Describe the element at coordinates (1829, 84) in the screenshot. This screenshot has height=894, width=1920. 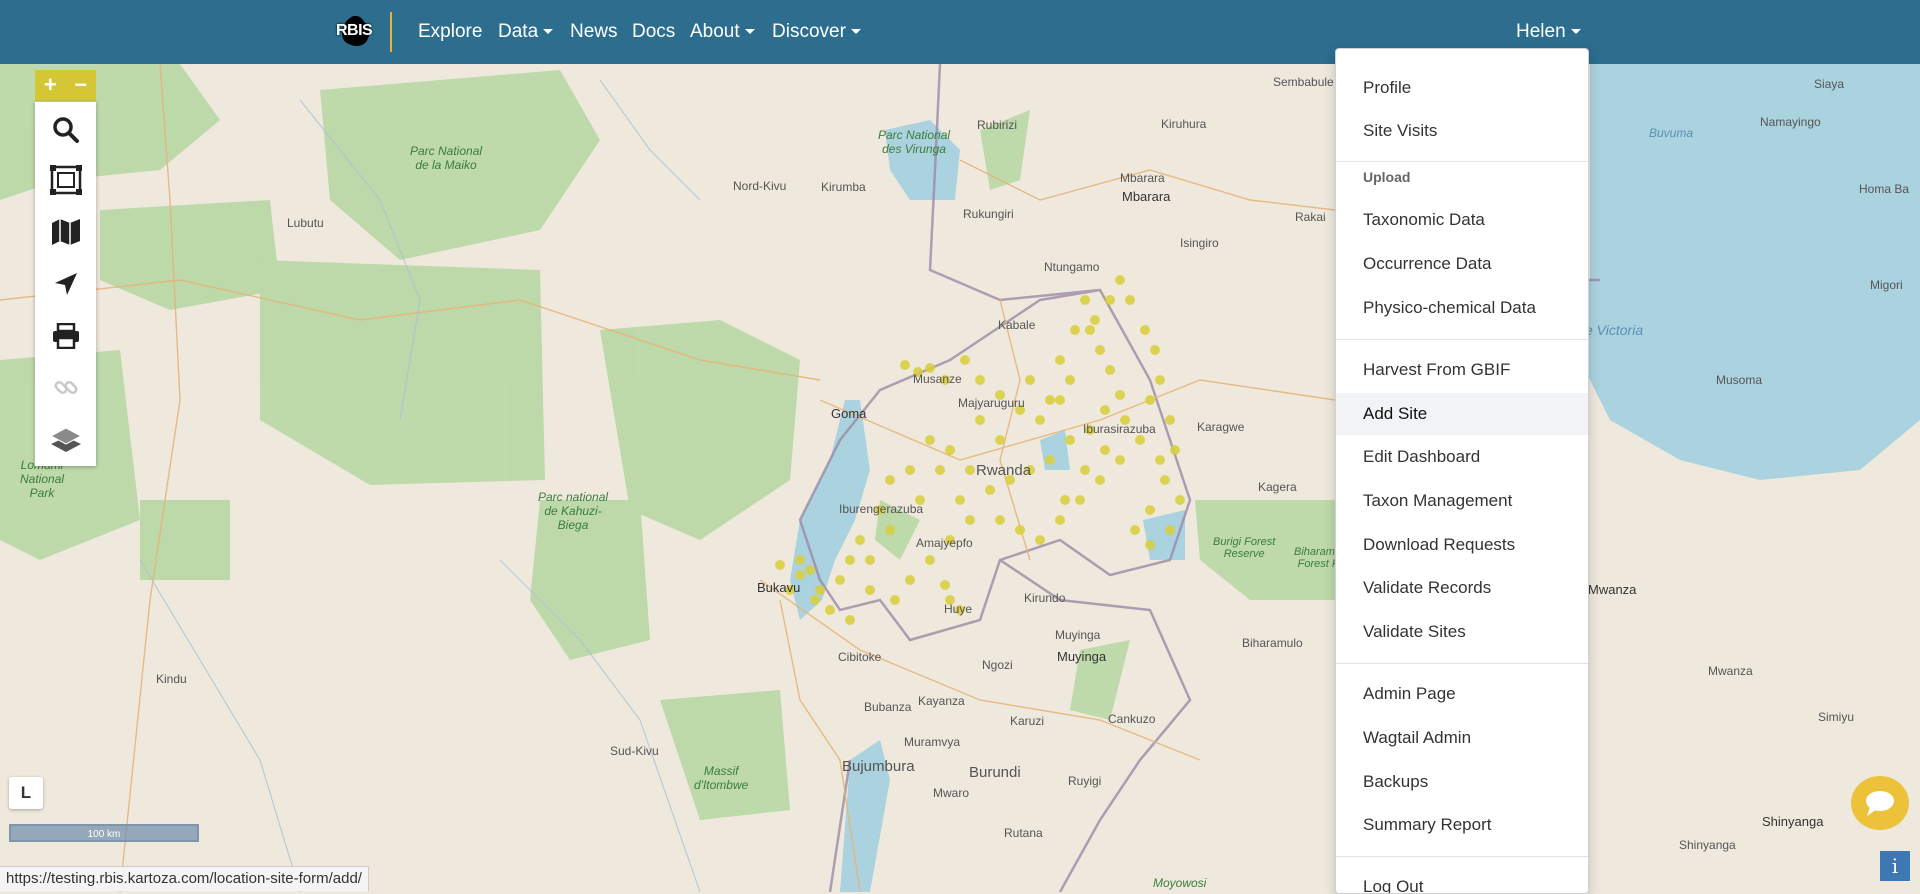
I see `map-label-siaya: Siaya` at that location.